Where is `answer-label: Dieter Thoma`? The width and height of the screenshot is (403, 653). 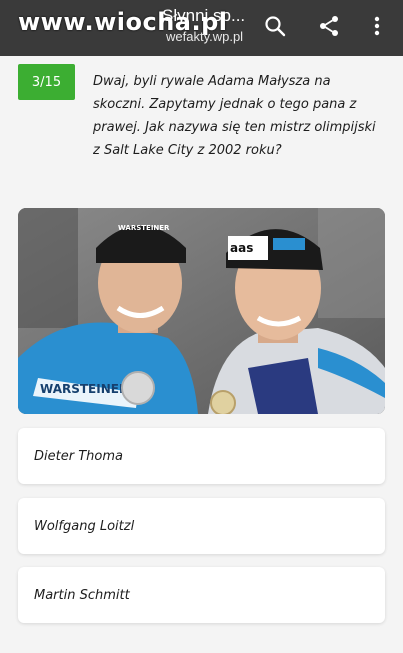 answer-label: Dieter Thoma is located at coordinates (78, 456).